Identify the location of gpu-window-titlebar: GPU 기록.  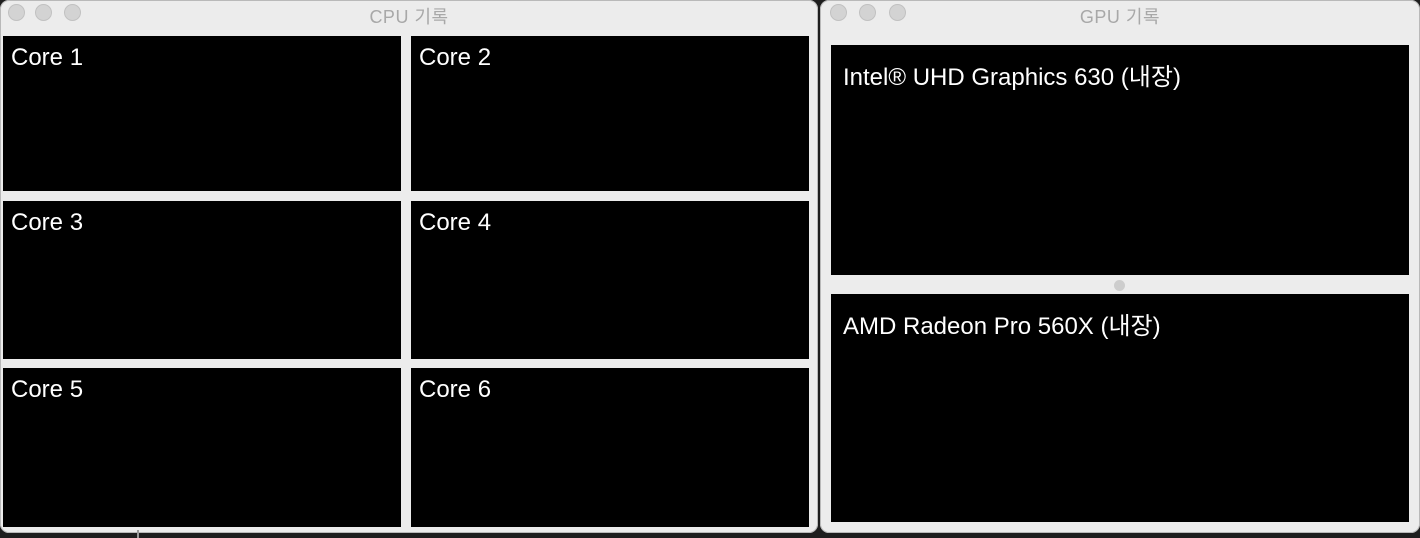
(1120, 14).